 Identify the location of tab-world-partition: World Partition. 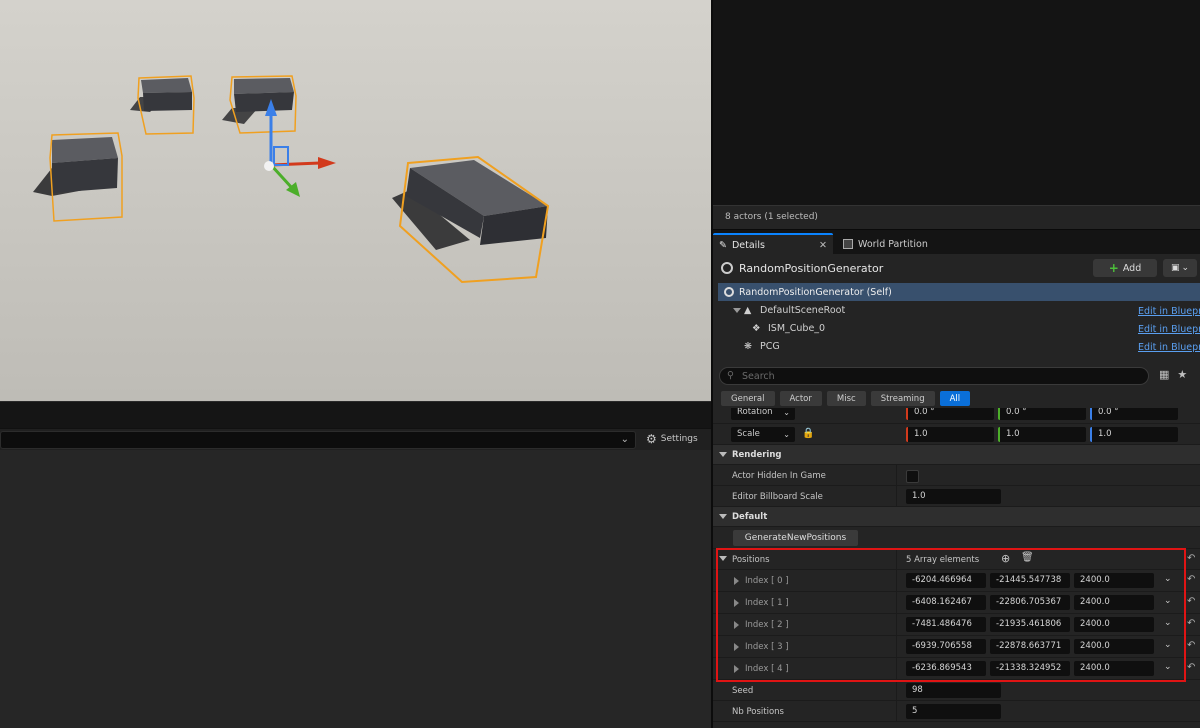
(885, 244).